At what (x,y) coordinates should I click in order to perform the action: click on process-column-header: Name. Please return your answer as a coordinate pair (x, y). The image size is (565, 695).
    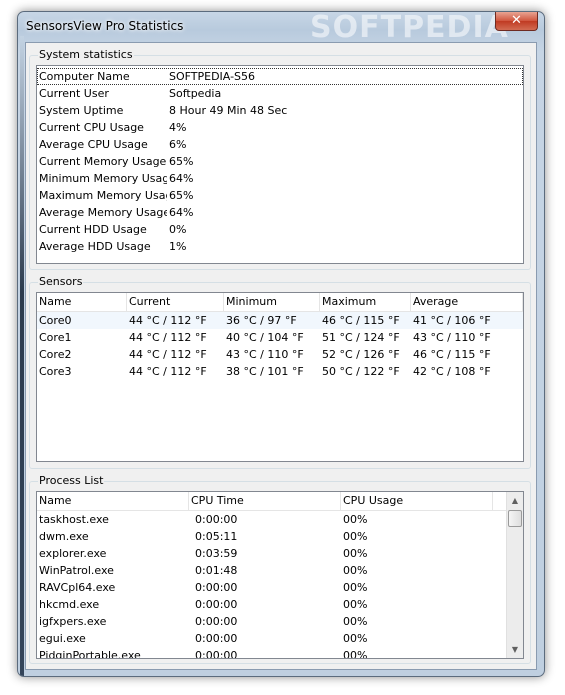
    Looking at the image, I should click on (113, 501).